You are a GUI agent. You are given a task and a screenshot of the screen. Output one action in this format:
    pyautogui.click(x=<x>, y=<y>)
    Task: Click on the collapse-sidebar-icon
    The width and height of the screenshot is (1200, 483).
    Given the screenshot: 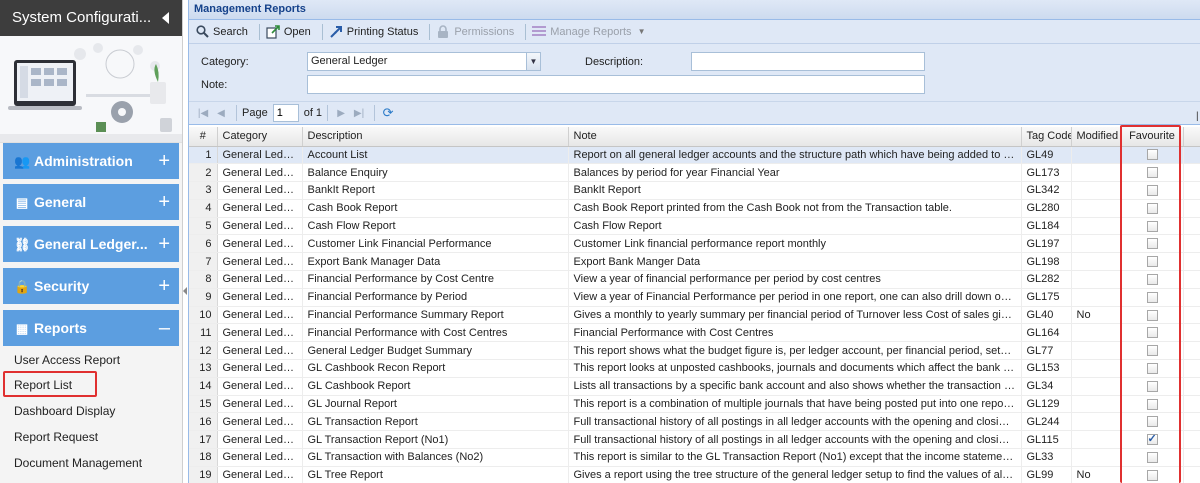 What is the action you would take?
    pyautogui.click(x=165, y=18)
    